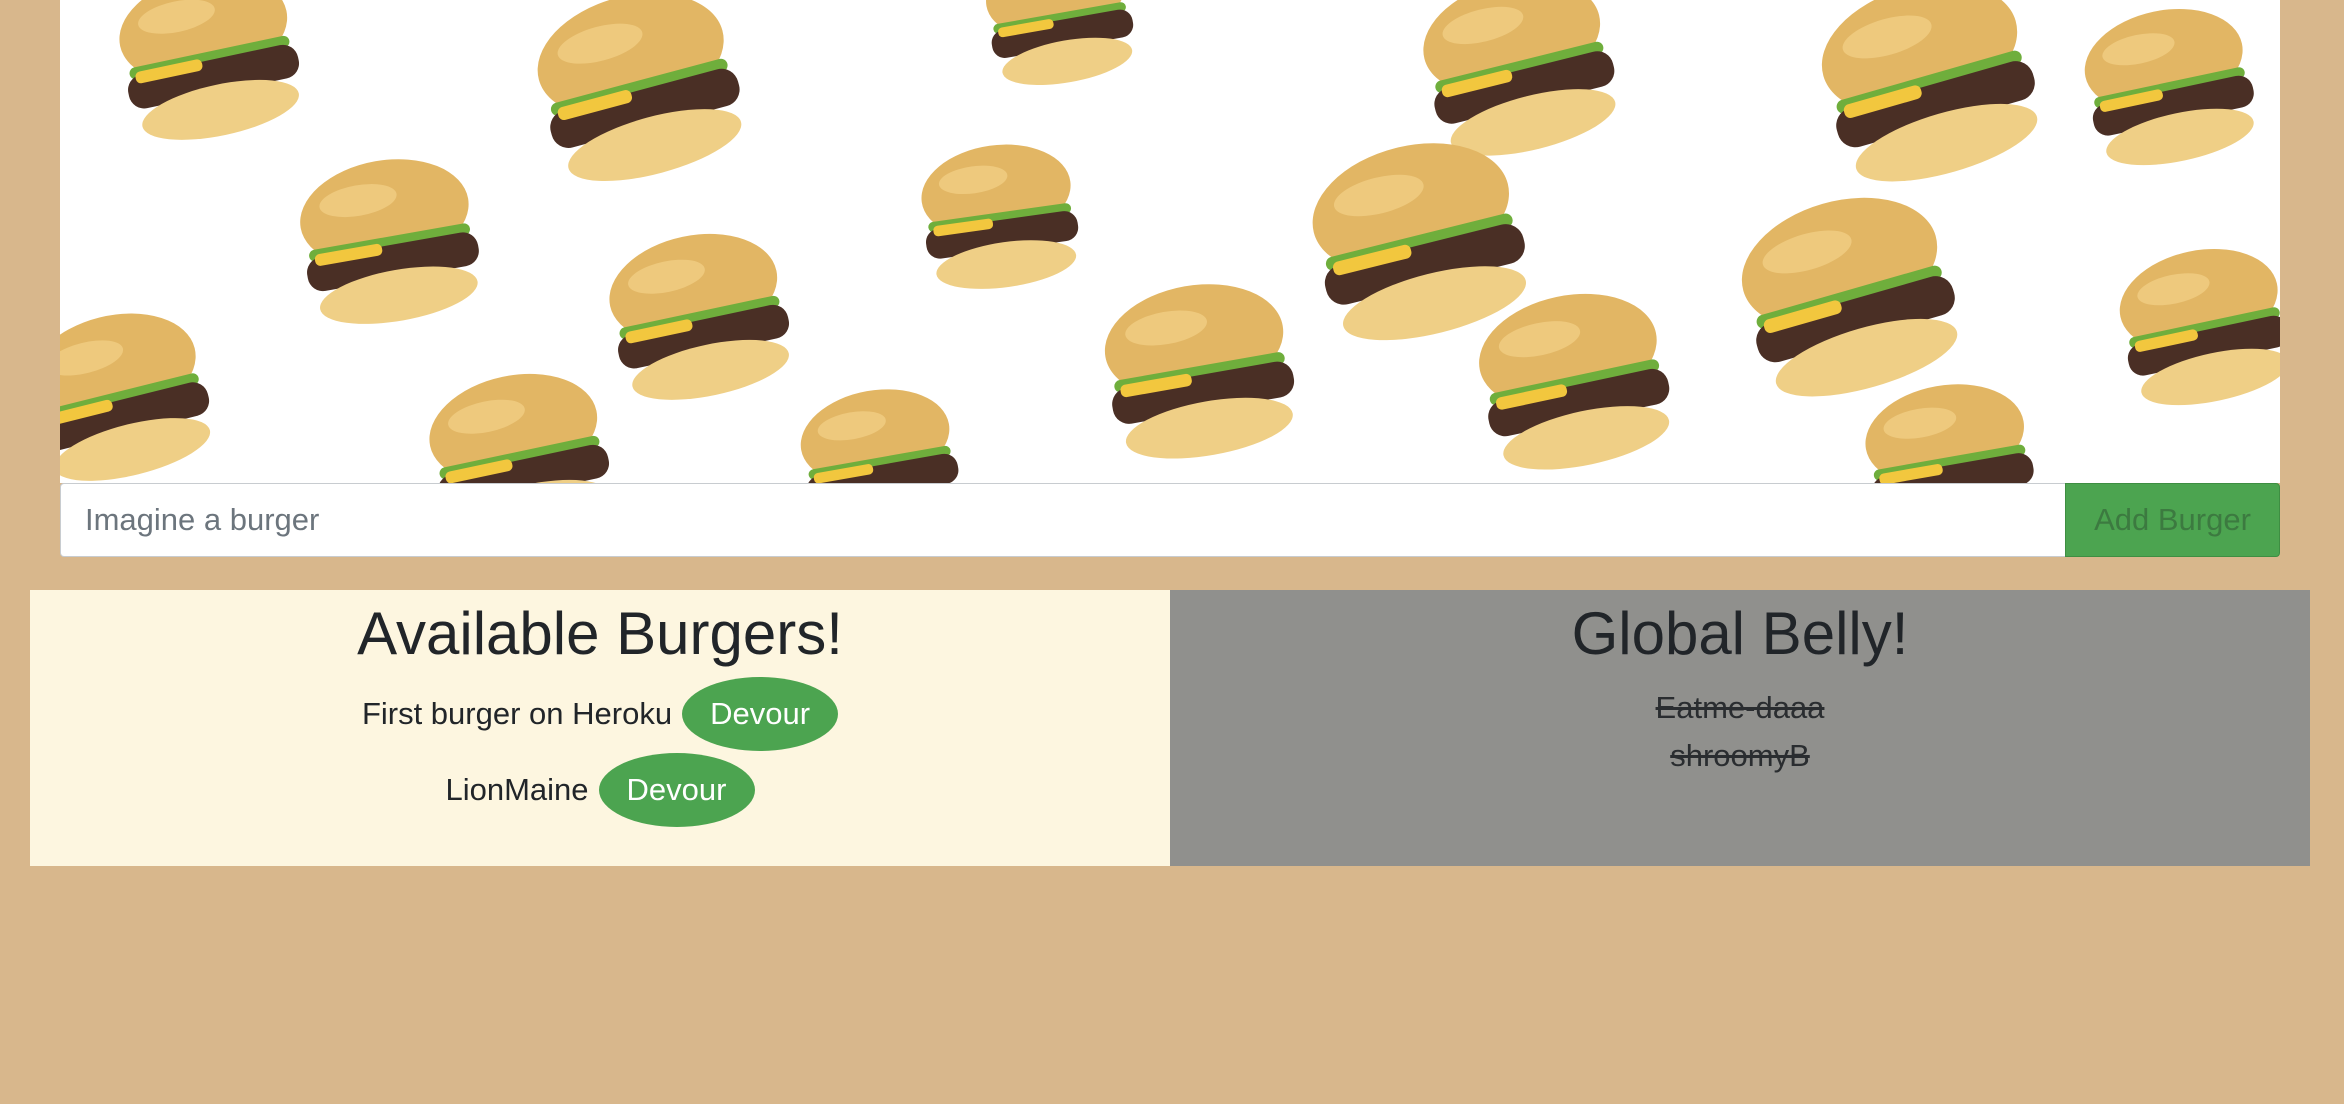 This screenshot has height=1104, width=2344. Describe the element at coordinates (1740, 633) in the screenshot. I see `global-belly-heading: Global Belly!` at that location.